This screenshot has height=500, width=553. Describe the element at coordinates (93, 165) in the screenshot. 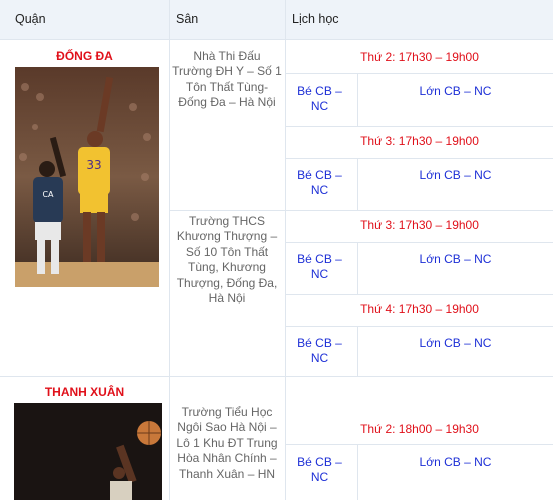

I see `svg-text: 33` at that location.